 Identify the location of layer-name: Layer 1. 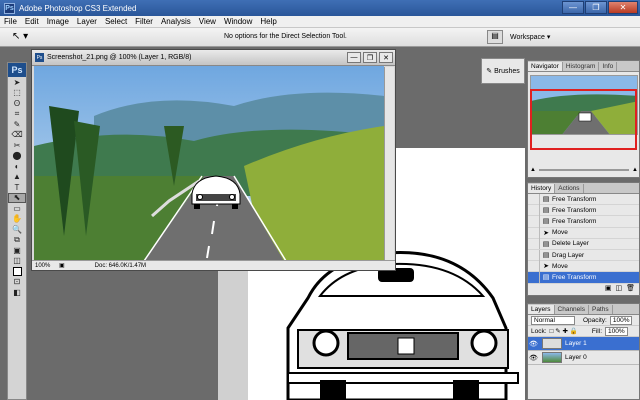
(576, 343).